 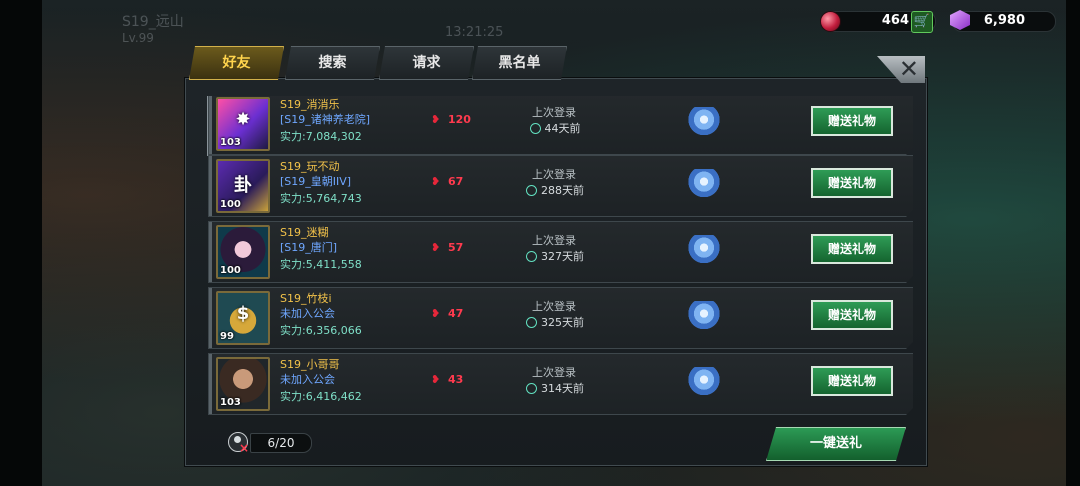 What do you see at coordinates (830, 21) in the screenshot?
I see `gem-icon` at bounding box center [830, 21].